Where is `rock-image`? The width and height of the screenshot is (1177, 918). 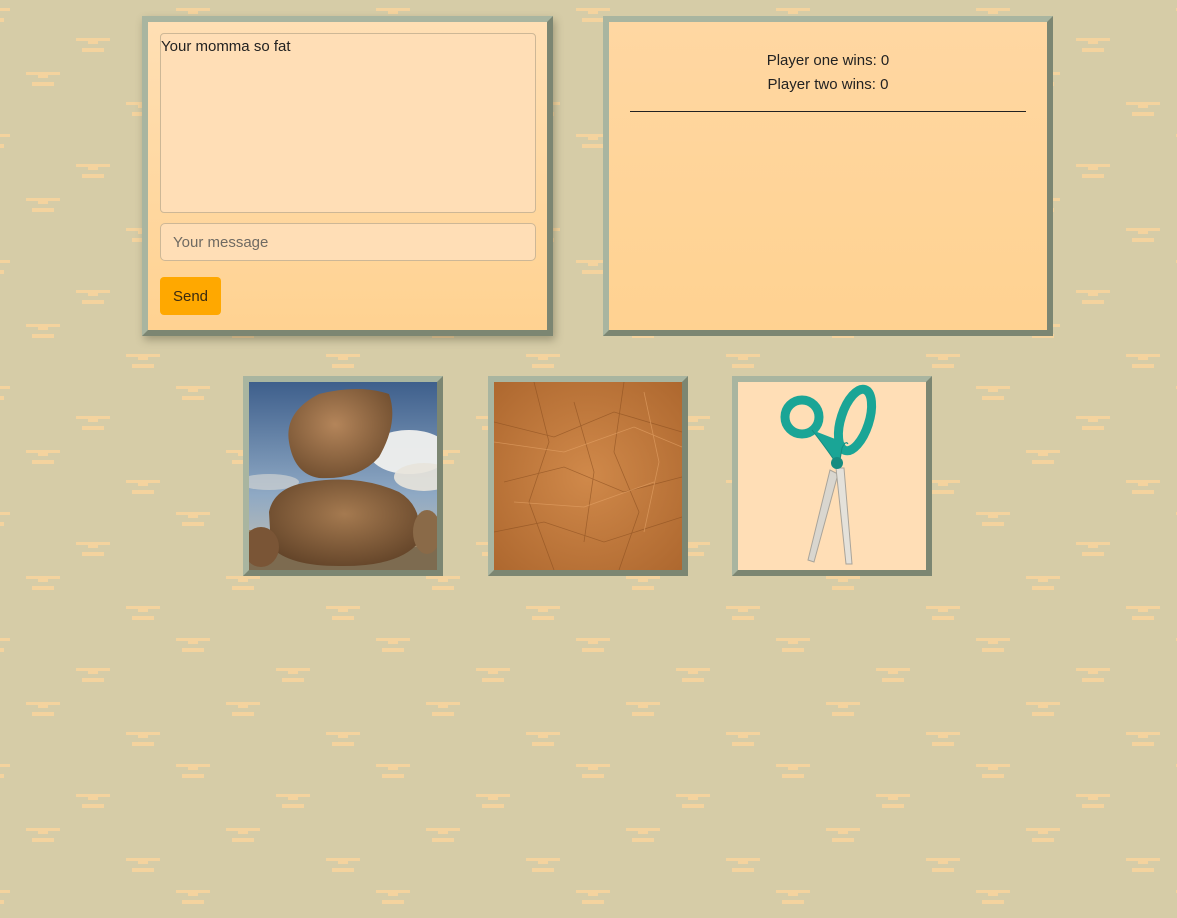
rock-image is located at coordinates (343, 476).